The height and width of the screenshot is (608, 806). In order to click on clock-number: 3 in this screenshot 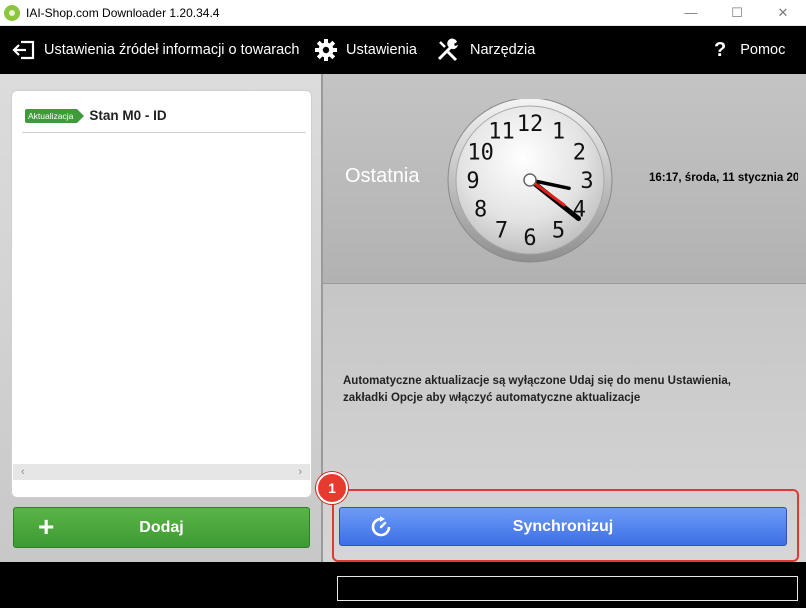, I will do `click(586, 181)`.